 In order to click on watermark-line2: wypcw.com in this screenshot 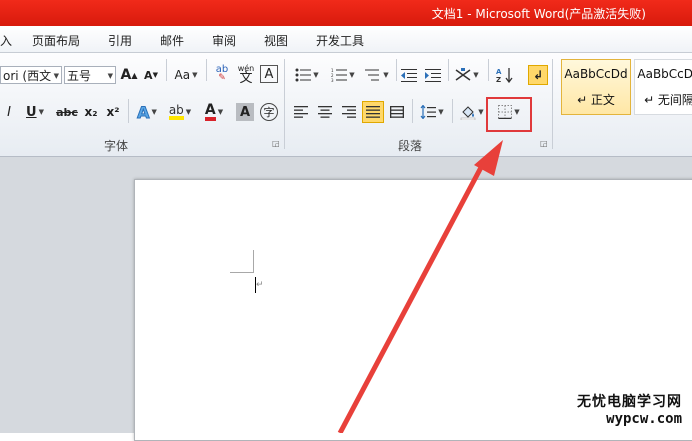, I will do `click(644, 419)`.